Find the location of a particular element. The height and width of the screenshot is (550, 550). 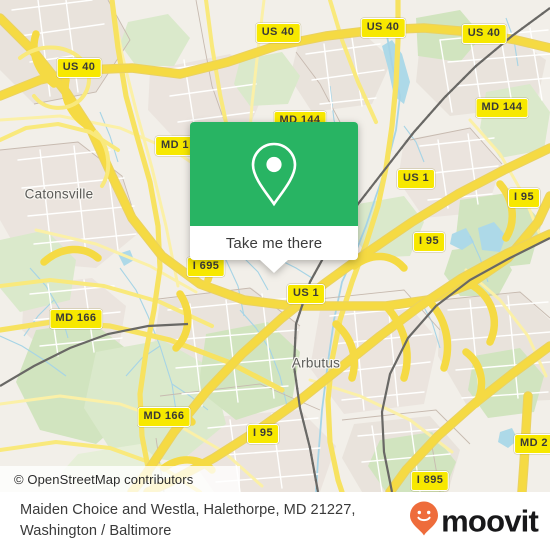

highway-shield-md-2: MD 2 is located at coordinates (532, 444).